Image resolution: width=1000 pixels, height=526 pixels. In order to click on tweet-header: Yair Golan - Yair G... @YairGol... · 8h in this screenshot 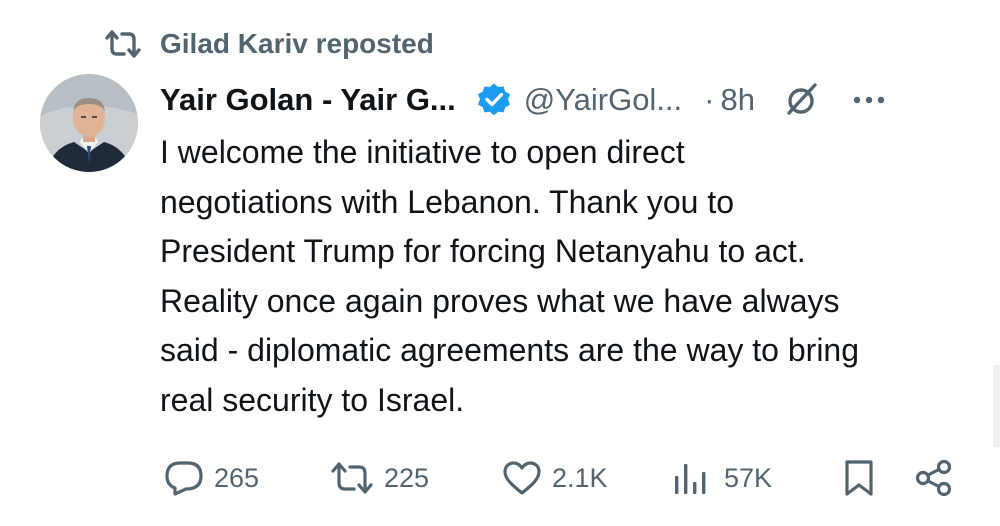, I will do `click(565, 100)`.